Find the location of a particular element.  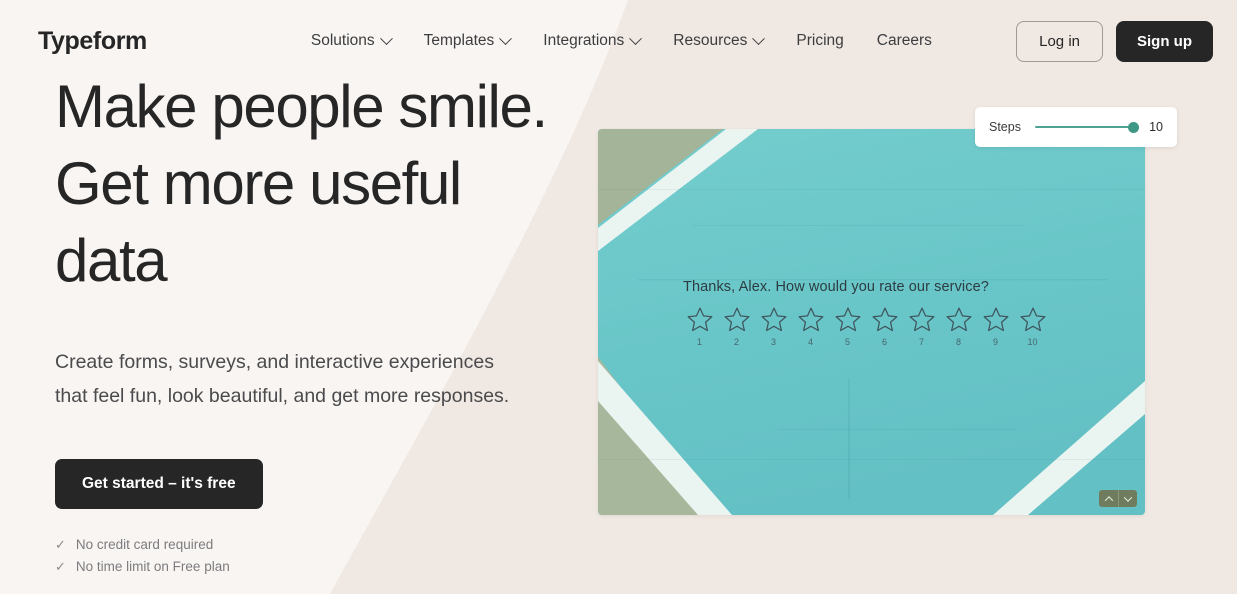

signup-button: Sign up is located at coordinates (1164, 41).